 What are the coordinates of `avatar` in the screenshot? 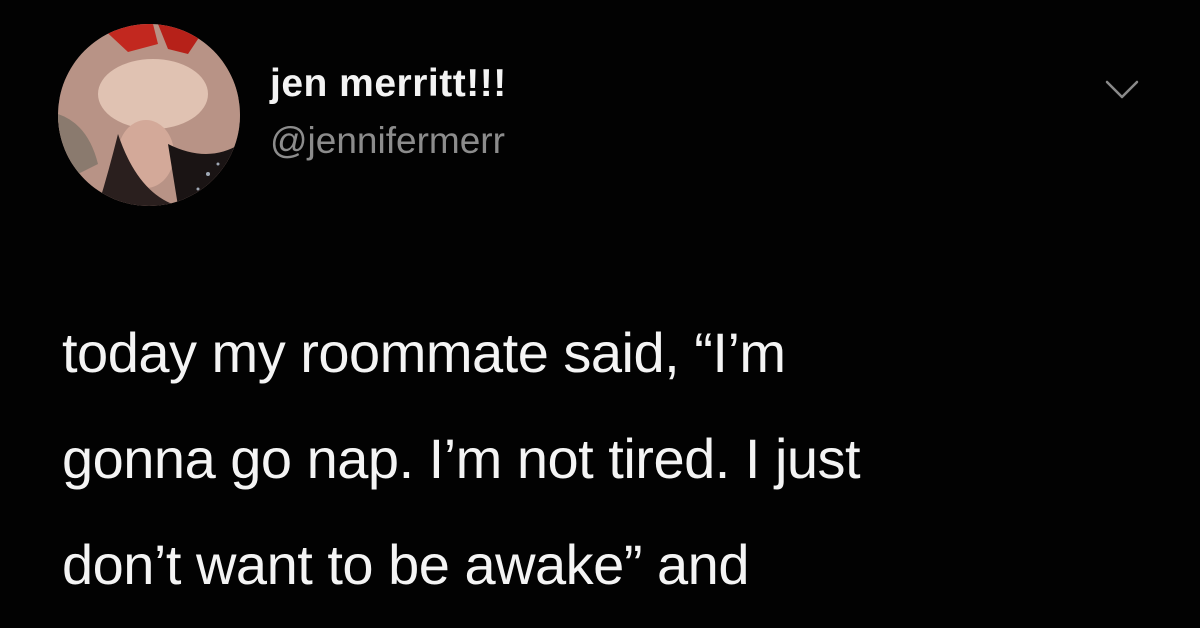 It's located at (149, 115).